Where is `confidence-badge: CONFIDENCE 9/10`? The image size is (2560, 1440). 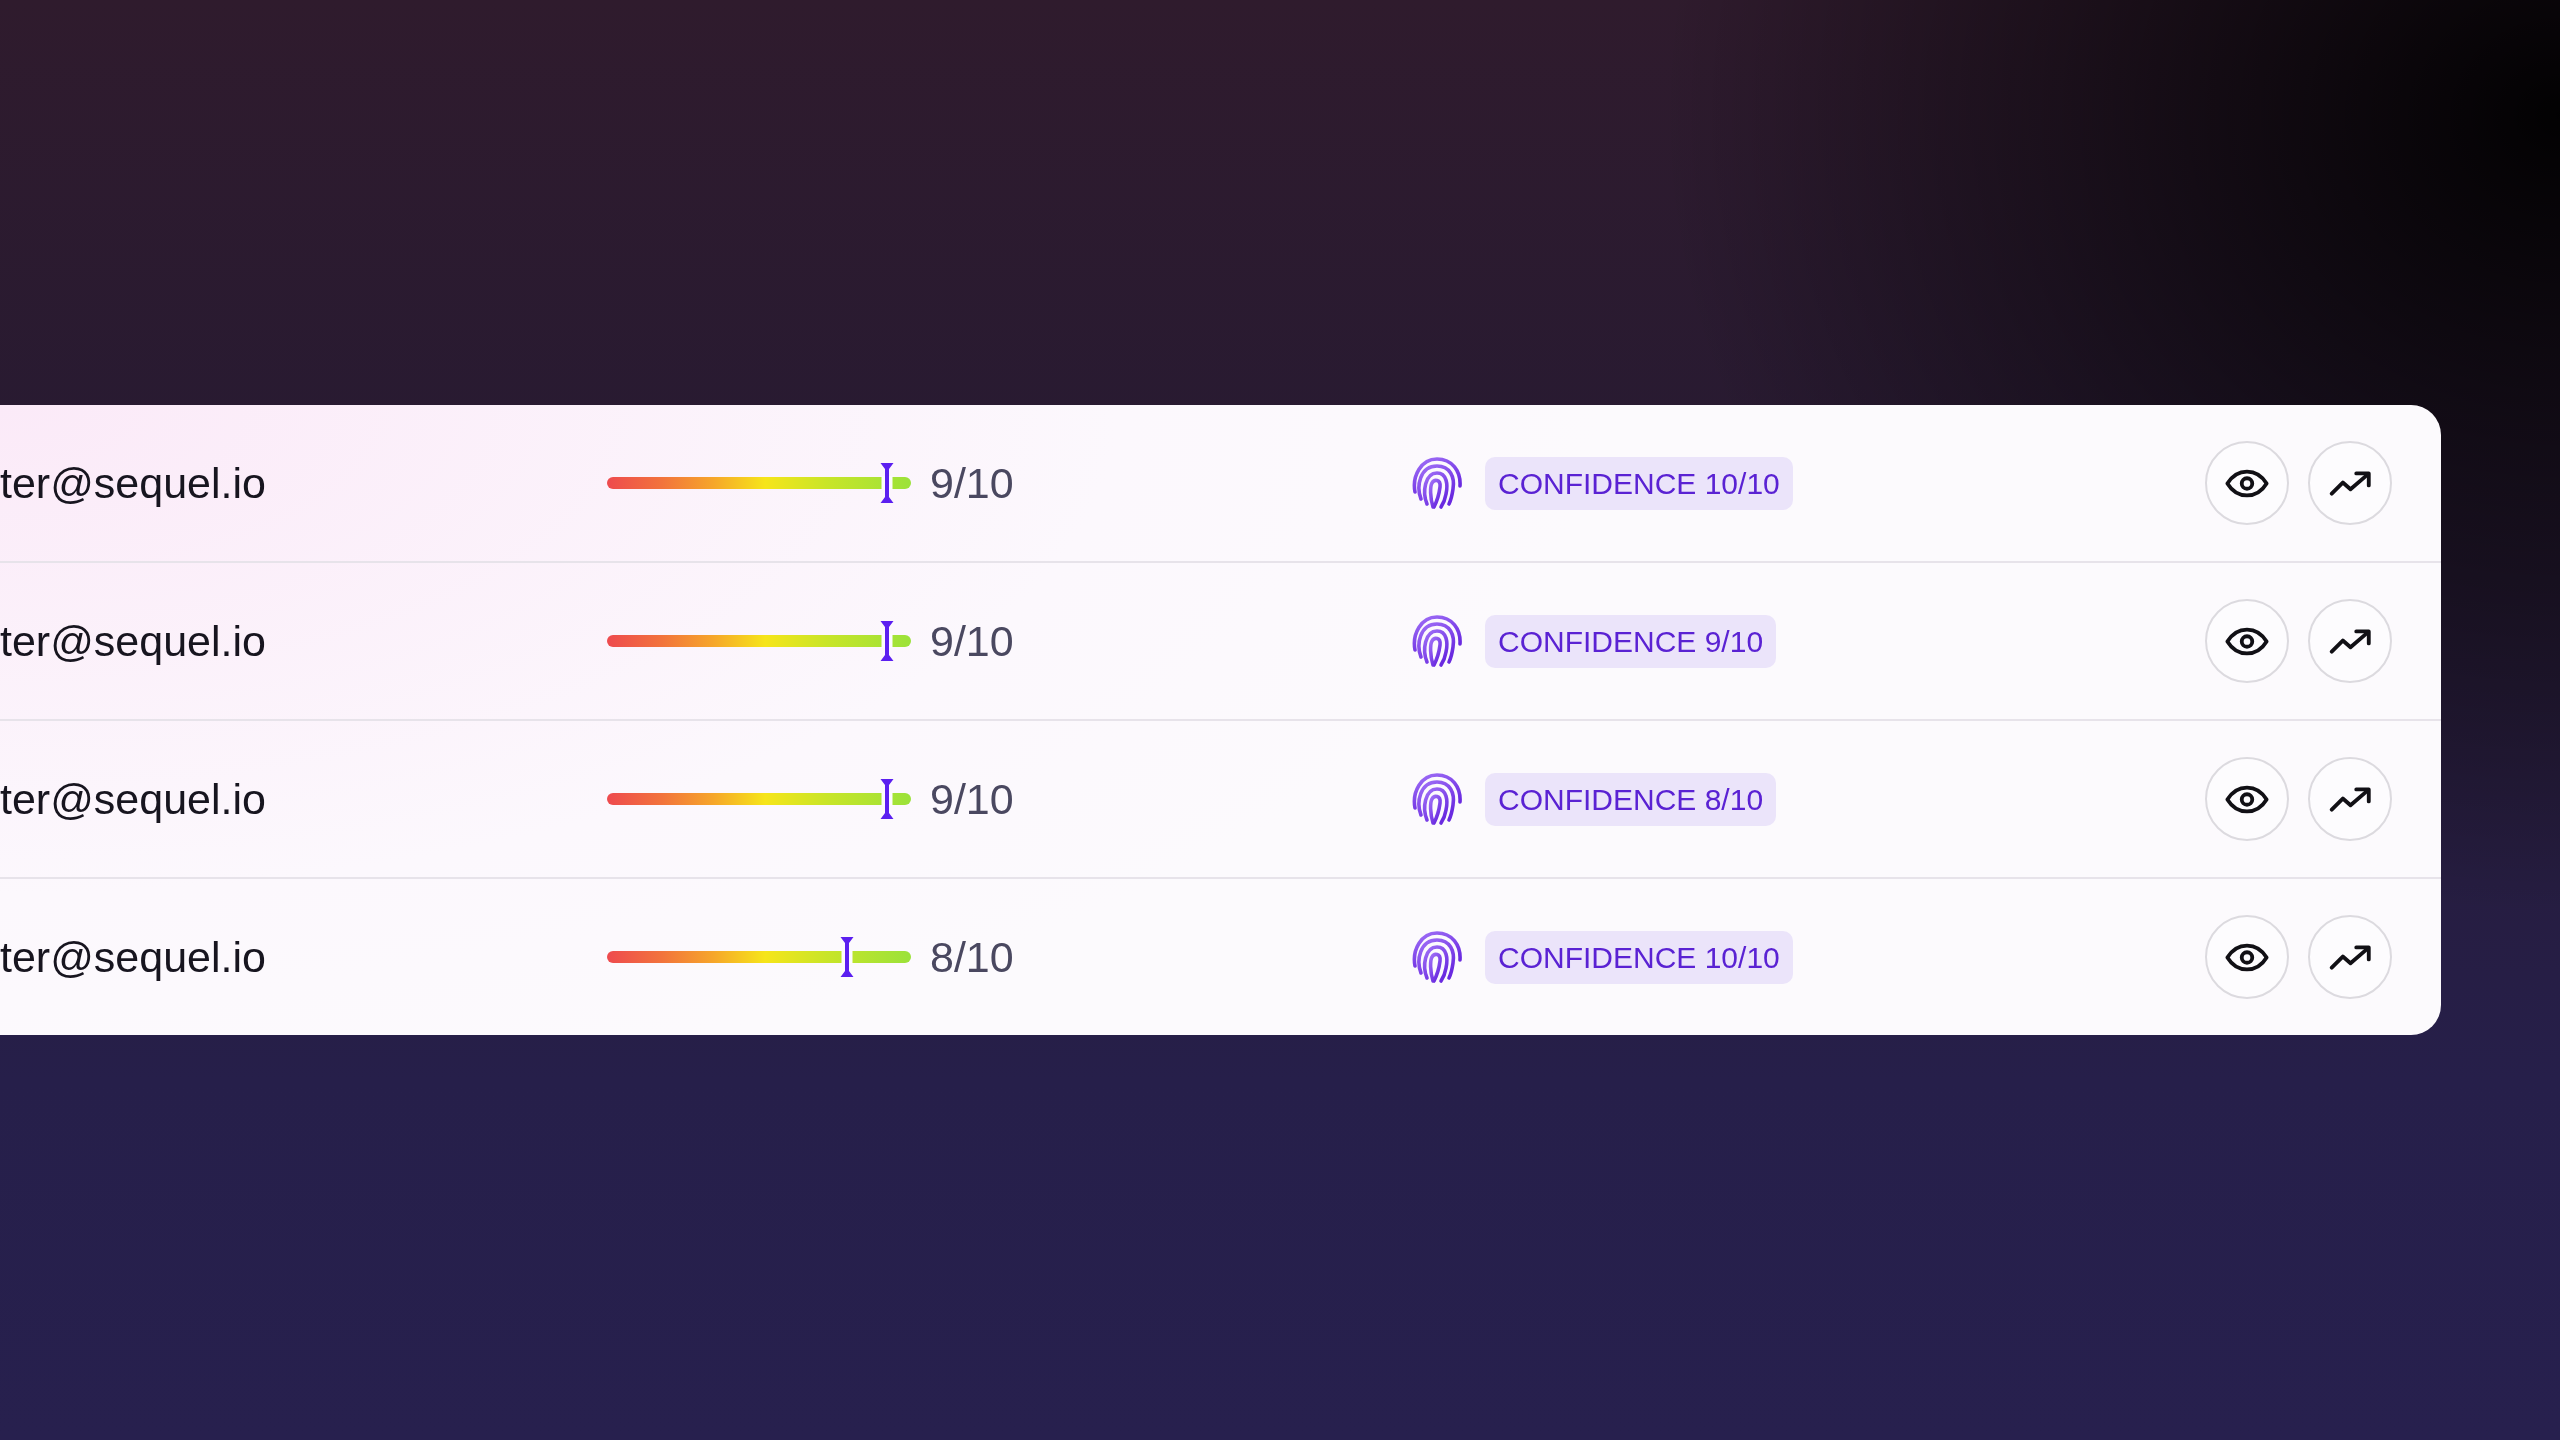
confidence-badge: CONFIDENCE 9/10 is located at coordinates (1631, 641).